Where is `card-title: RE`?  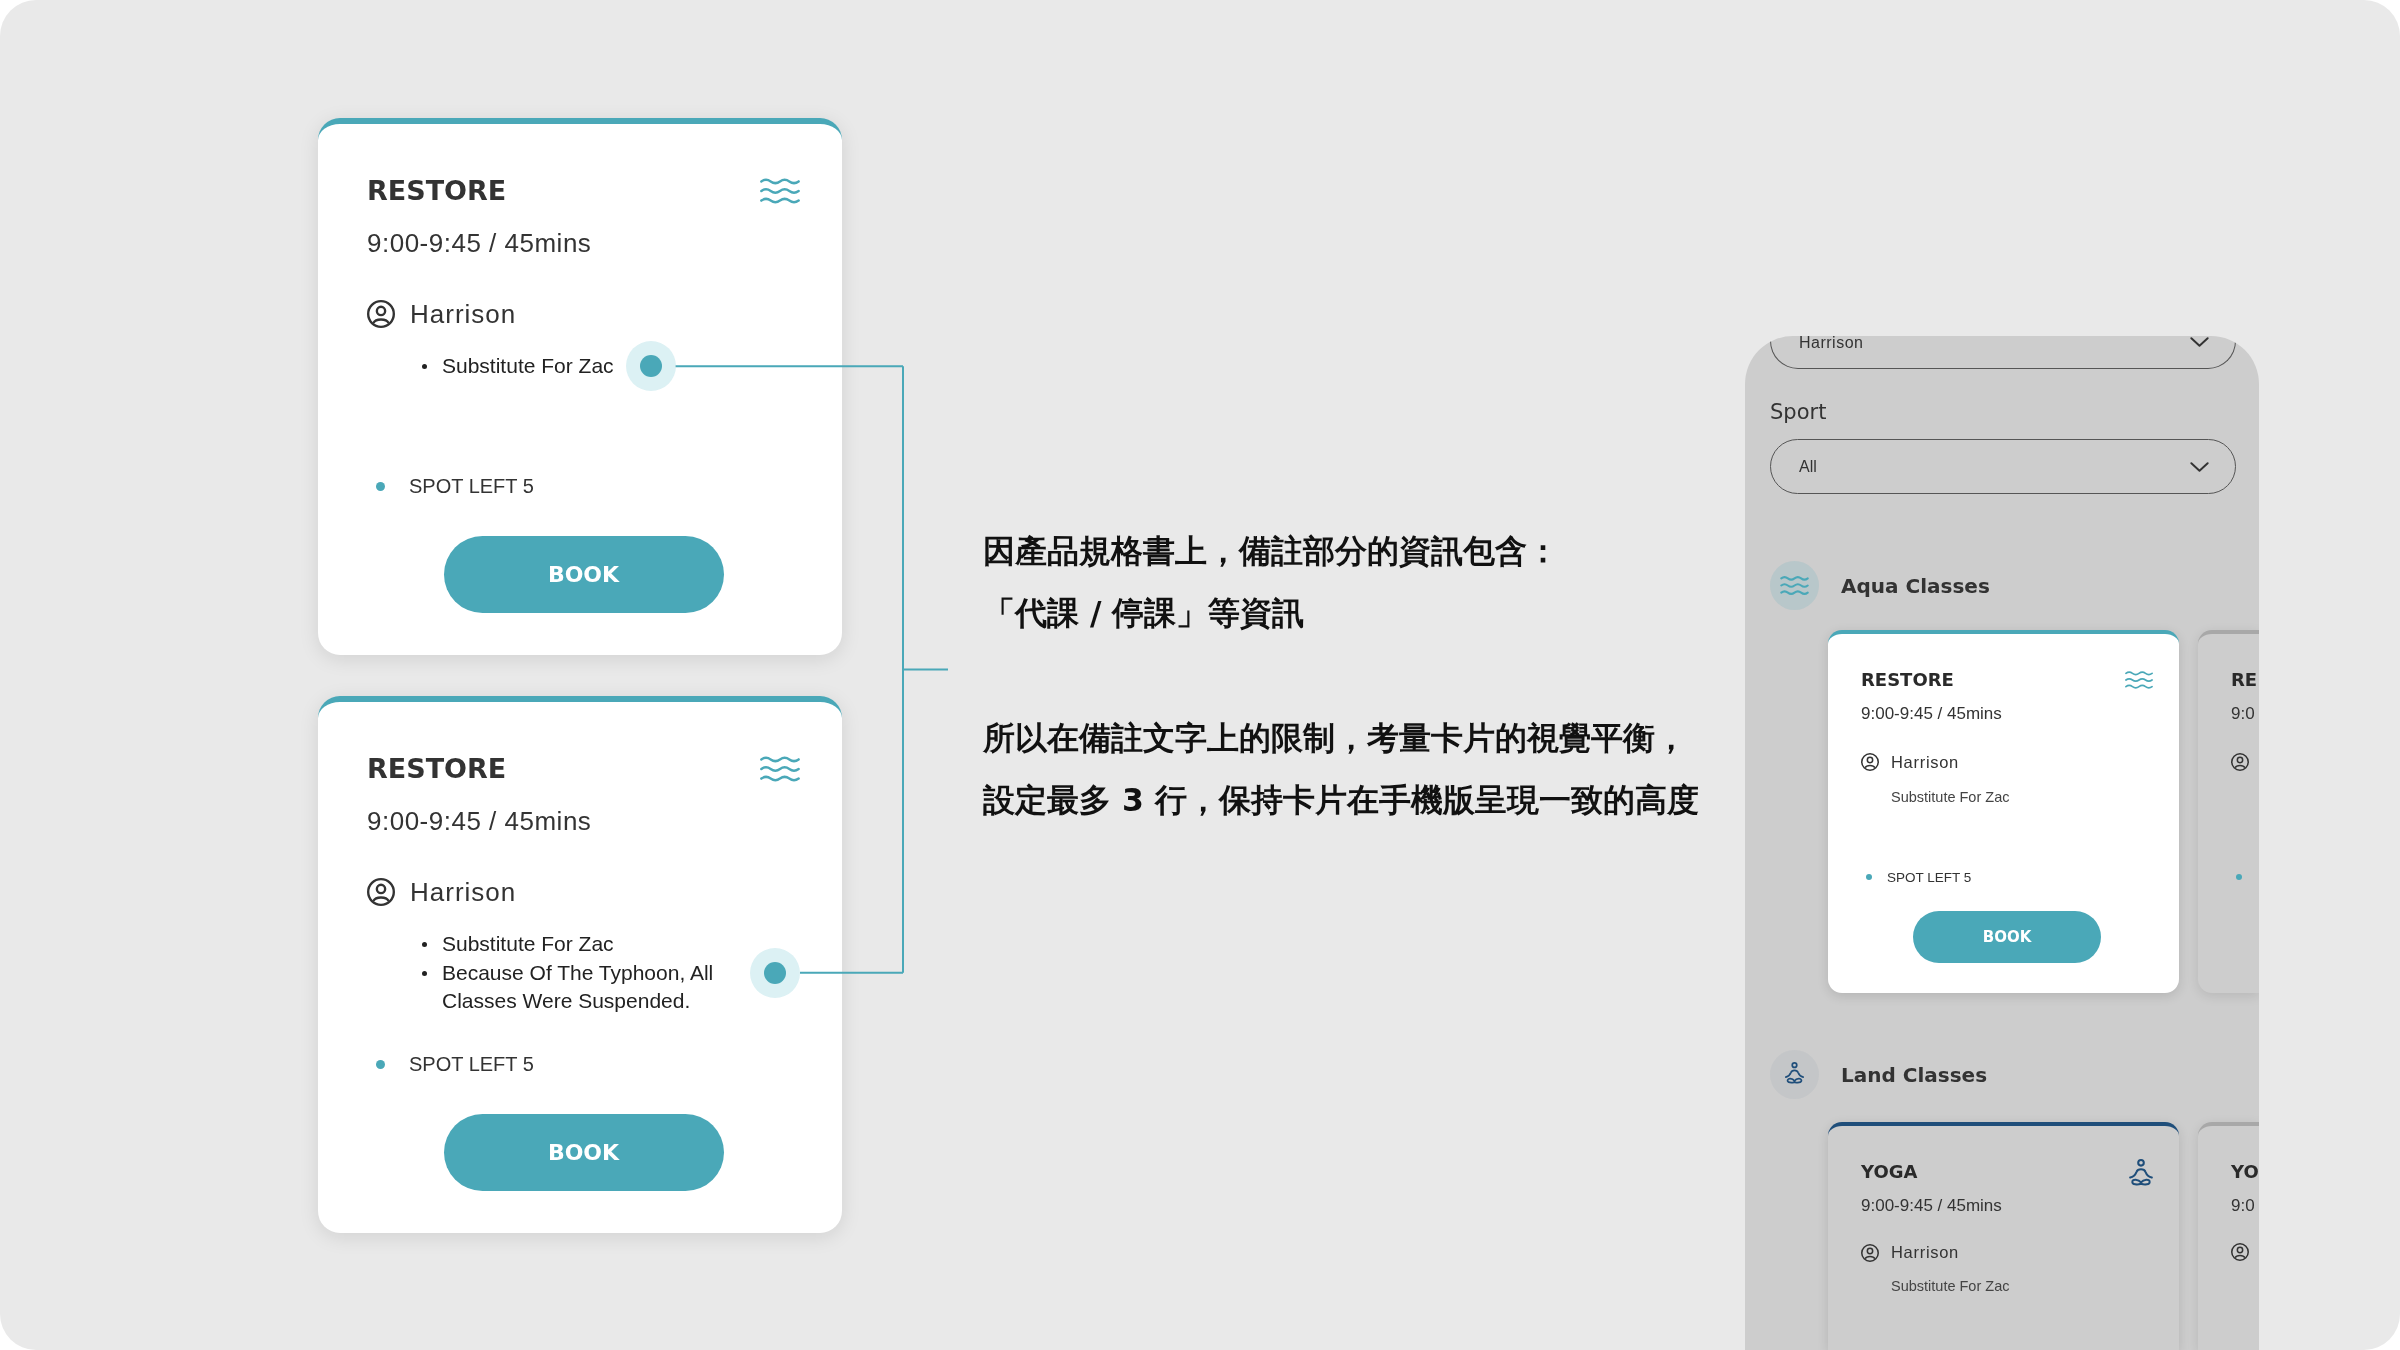 card-title: RE is located at coordinates (2244, 680).